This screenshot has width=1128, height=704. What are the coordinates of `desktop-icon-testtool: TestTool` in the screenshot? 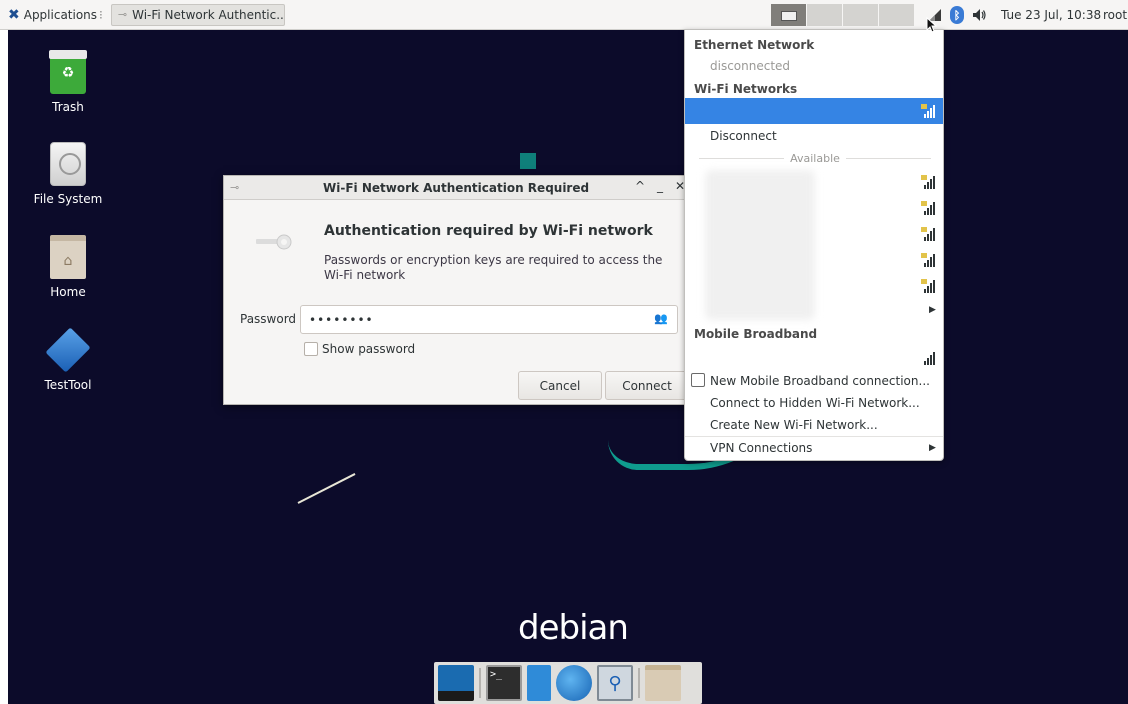 It's located at (68, 359).